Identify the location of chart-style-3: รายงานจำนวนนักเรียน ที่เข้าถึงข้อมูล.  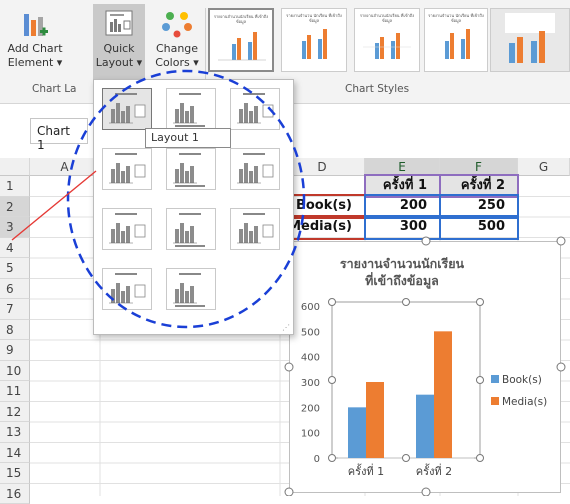
(387, 40).